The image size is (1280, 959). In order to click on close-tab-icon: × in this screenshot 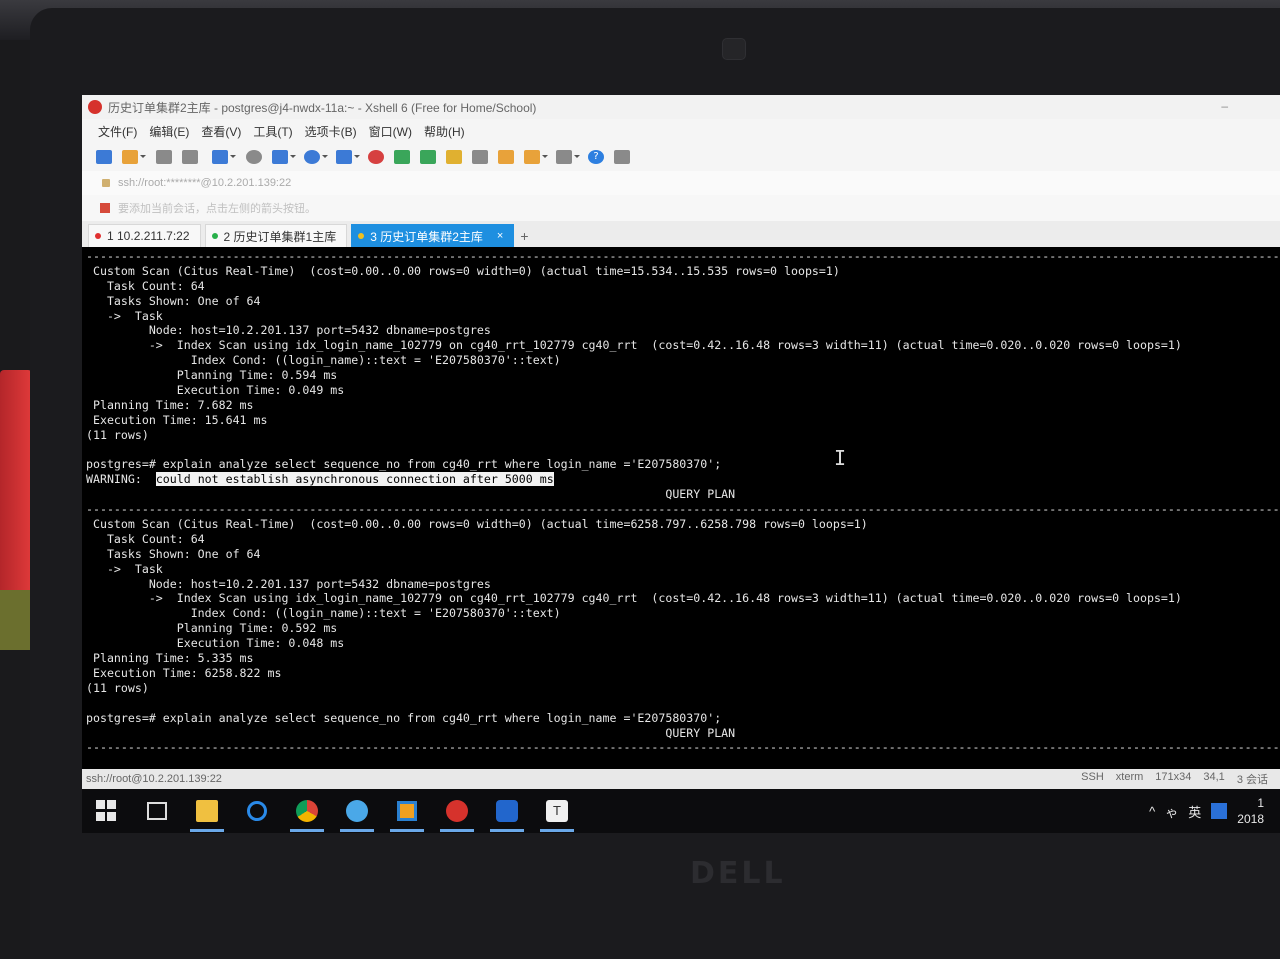, I will do `click(500, 236)`.